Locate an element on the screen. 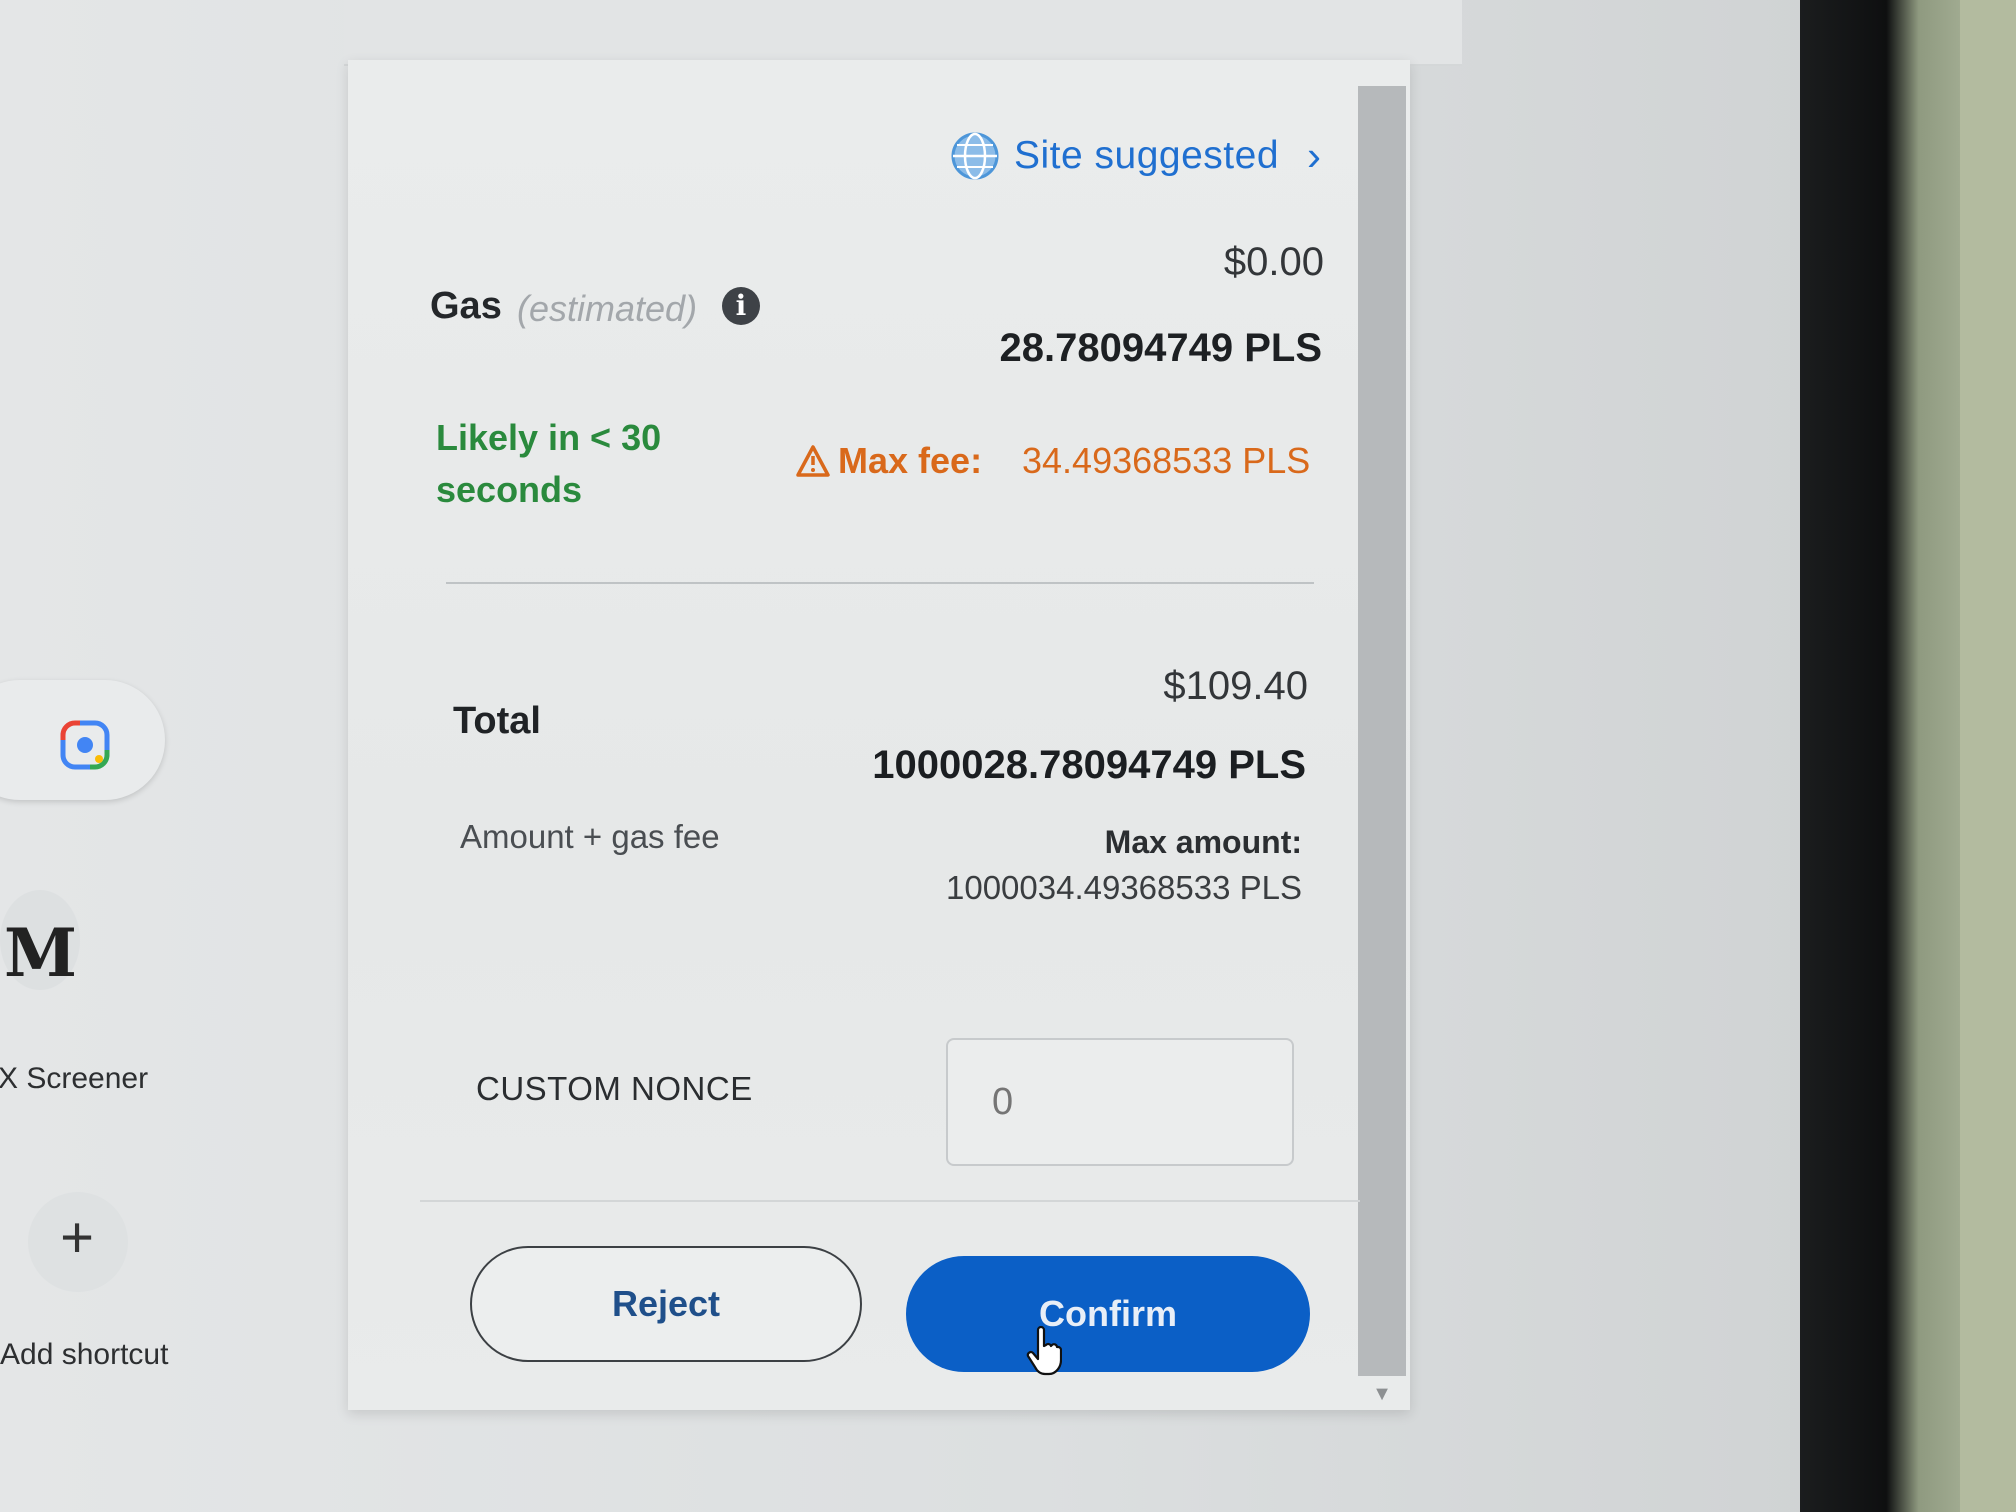 This screenshot has height=1512, width=2016. section-divider is located at coordinates (880, 583).